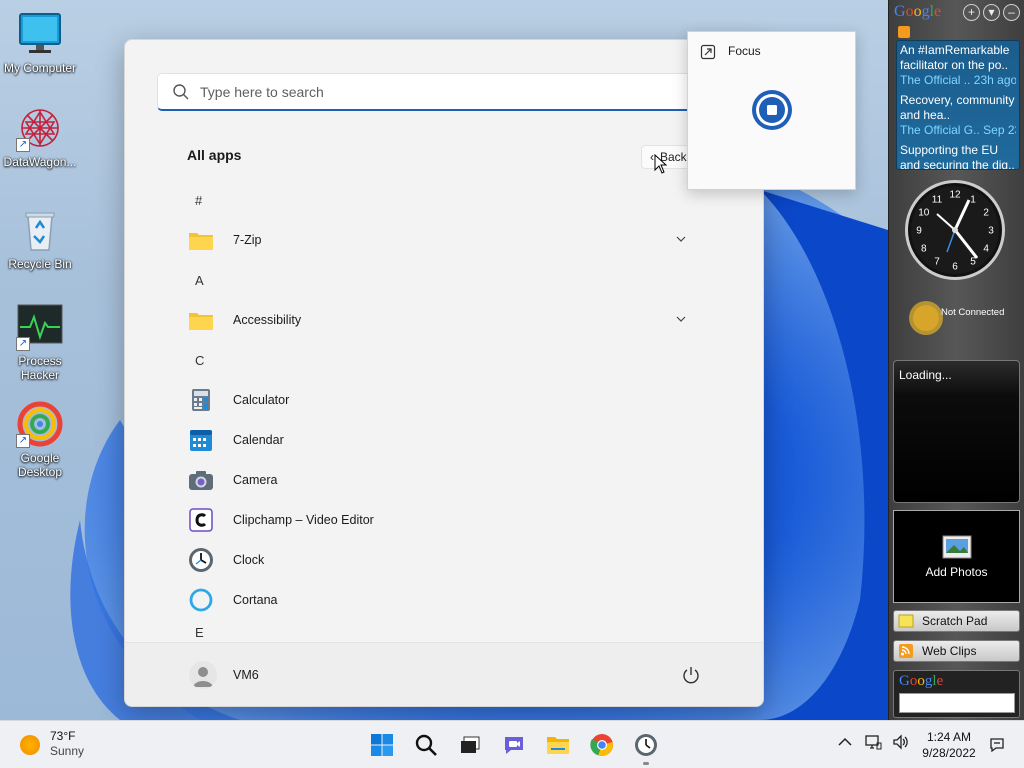 The height and width of the screenshot is (768, 1024). What do you see at coordinates (708, 52) in the screenshot?
I see `expand-icon` at bounding box center [708, 52].